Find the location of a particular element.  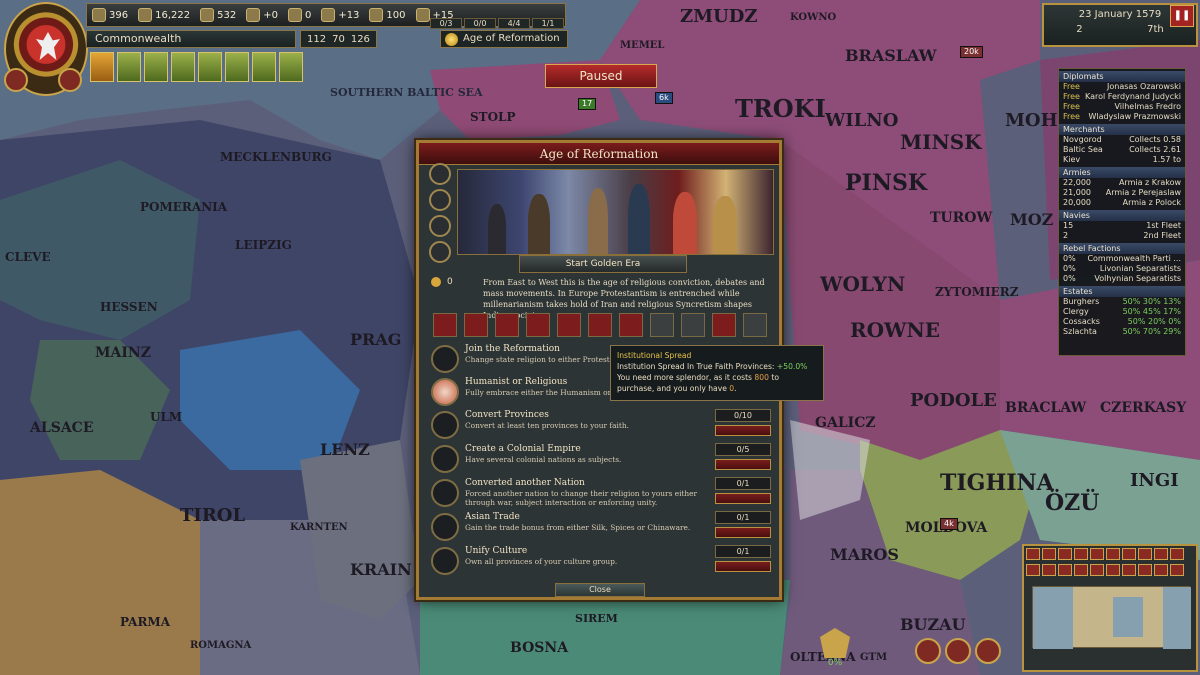

outliner-row: 0% Livonian Separatists is located at coordinates (1122, 269).